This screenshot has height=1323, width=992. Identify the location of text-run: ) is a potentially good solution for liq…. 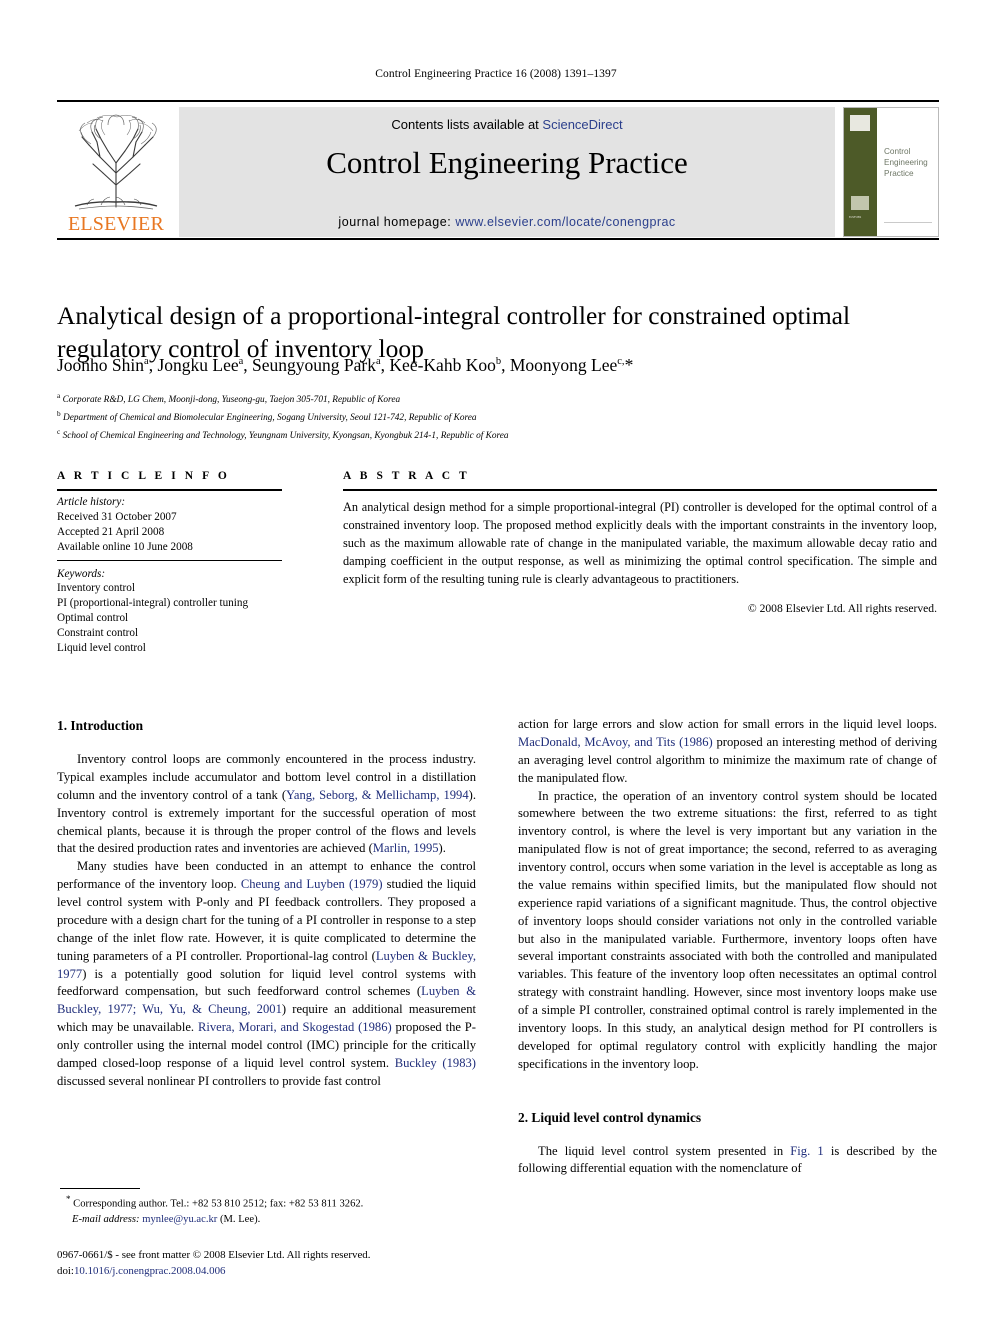
(266, 982).